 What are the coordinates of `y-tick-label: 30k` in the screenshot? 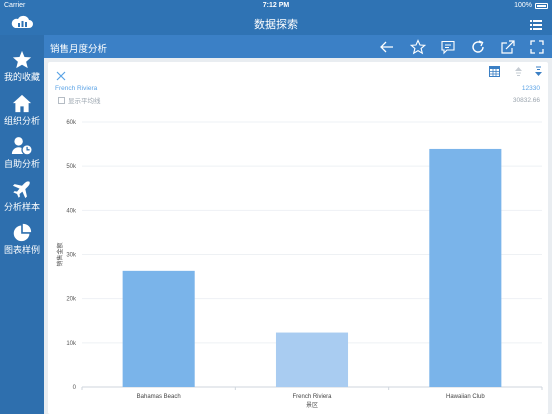 It's located at (71, 256).